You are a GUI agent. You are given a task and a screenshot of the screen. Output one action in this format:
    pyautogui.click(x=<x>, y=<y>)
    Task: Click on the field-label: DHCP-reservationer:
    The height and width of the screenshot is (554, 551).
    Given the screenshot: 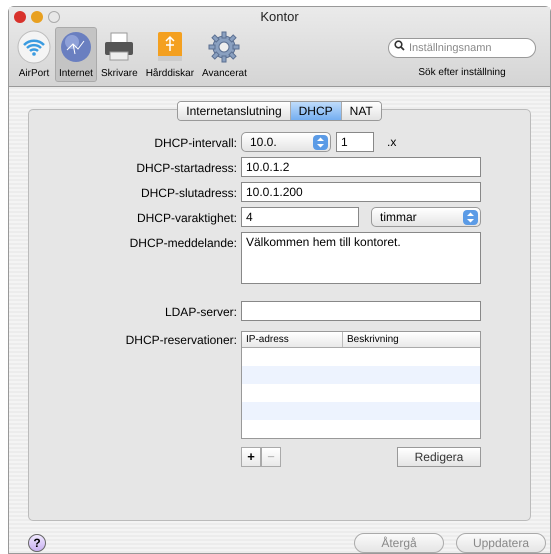 What is the action you would take?
    pyautogui.click(x=181, y=340)
    